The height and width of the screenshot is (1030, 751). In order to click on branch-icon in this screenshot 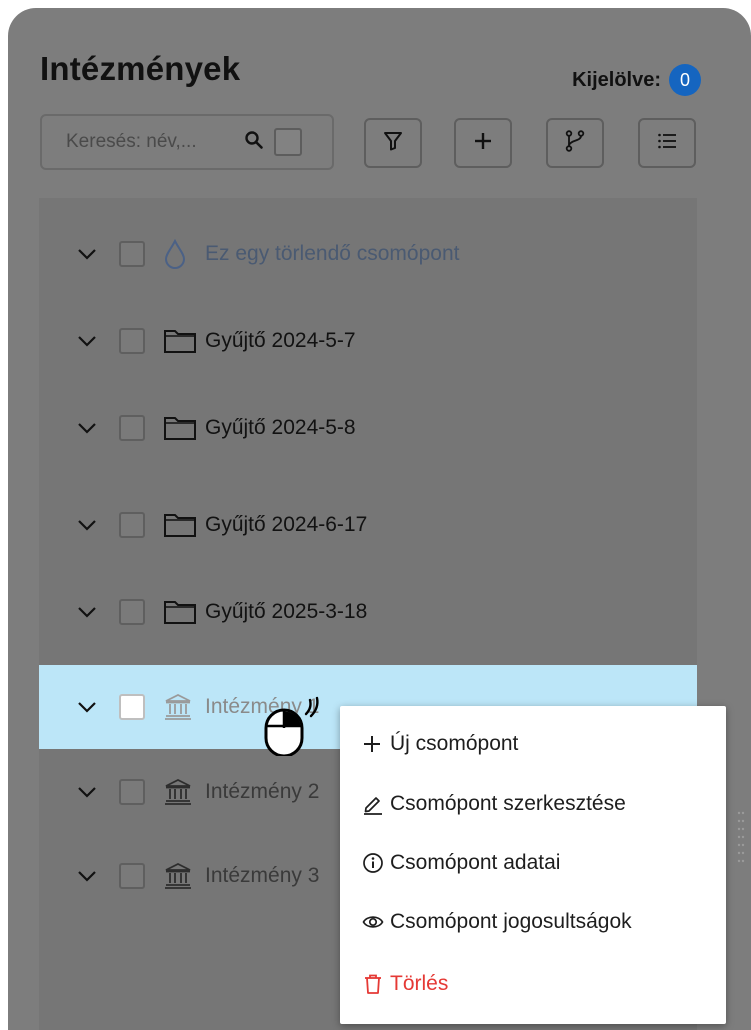, I will do `click(575, 143)`.